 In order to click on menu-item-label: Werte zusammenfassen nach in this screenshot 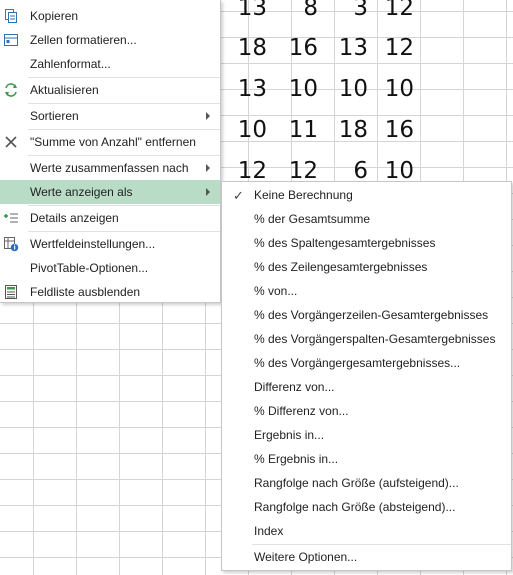, I will do `click(109, 168)`.